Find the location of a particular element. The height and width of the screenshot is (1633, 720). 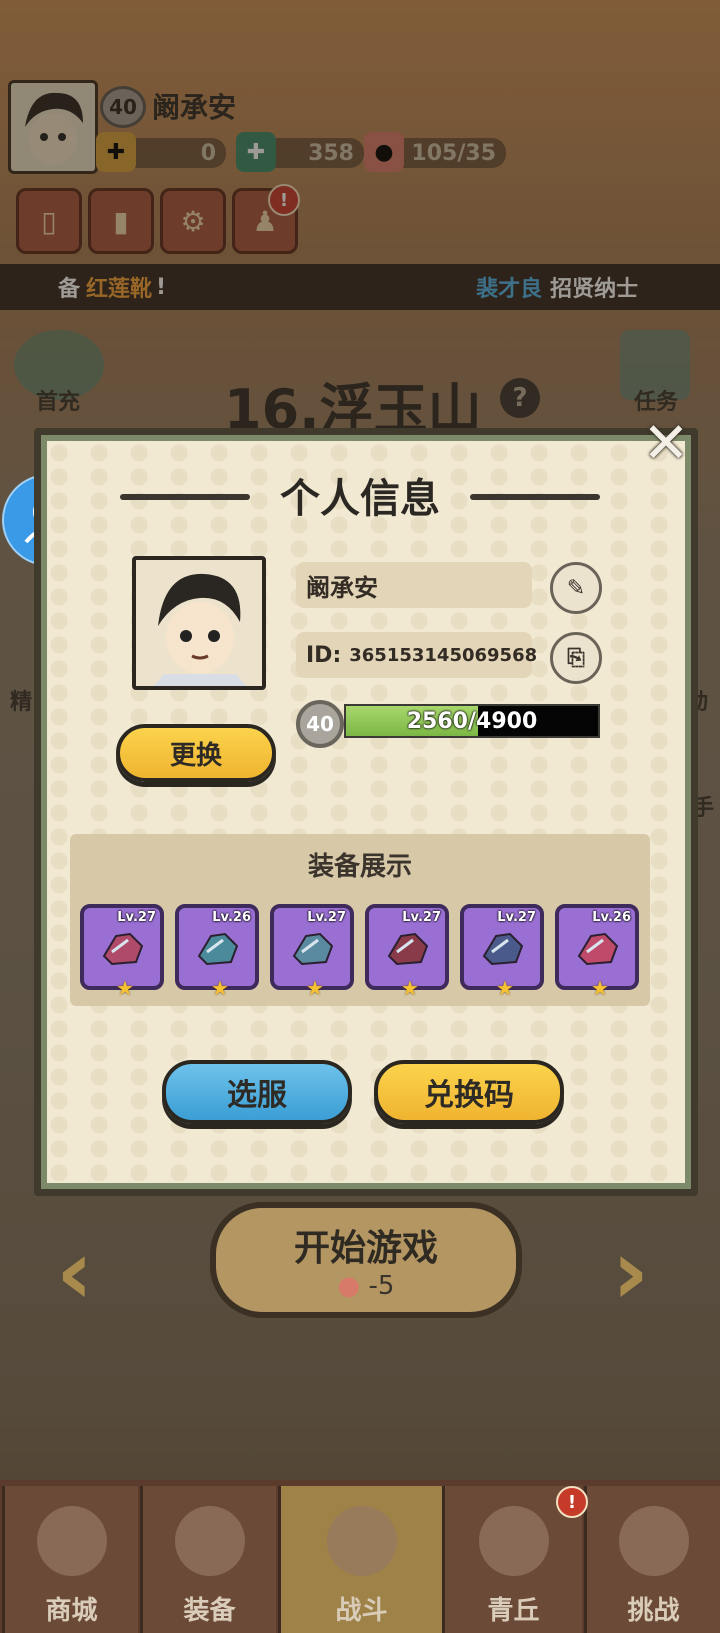

id-value: 365153145069568 is located at coordinates (443, 655).